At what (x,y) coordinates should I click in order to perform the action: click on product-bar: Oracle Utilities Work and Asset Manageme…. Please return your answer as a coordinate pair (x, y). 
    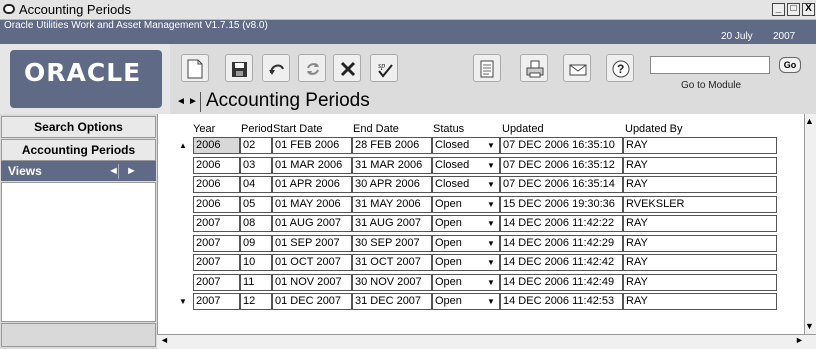
    Looking at the image, I should click on (408, 32).